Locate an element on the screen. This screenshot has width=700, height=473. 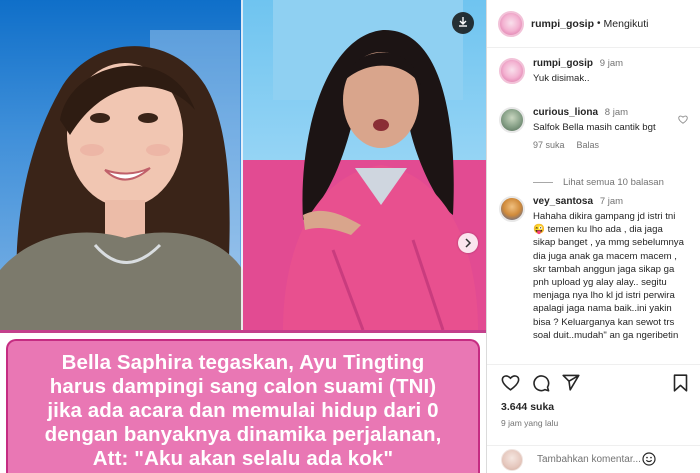
likes-count: 3.644 suka is located at coordinates (527, 407).